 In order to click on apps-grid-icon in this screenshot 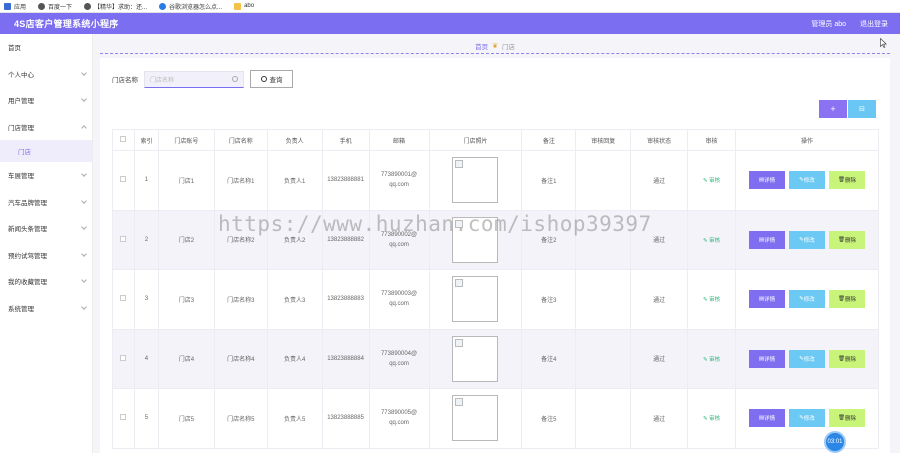, I will do `click(7, 6)`.